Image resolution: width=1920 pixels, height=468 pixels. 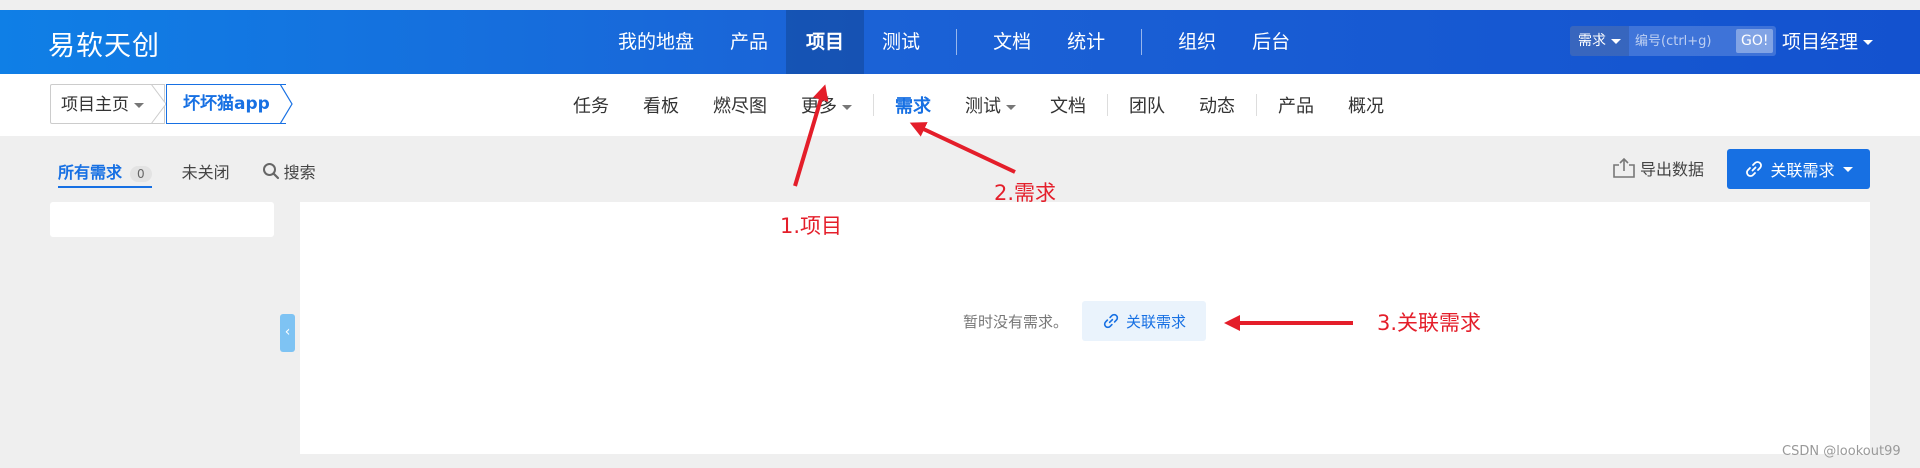 I want to click on tab-all-label: 所有需求, so click(x=90, y=172).